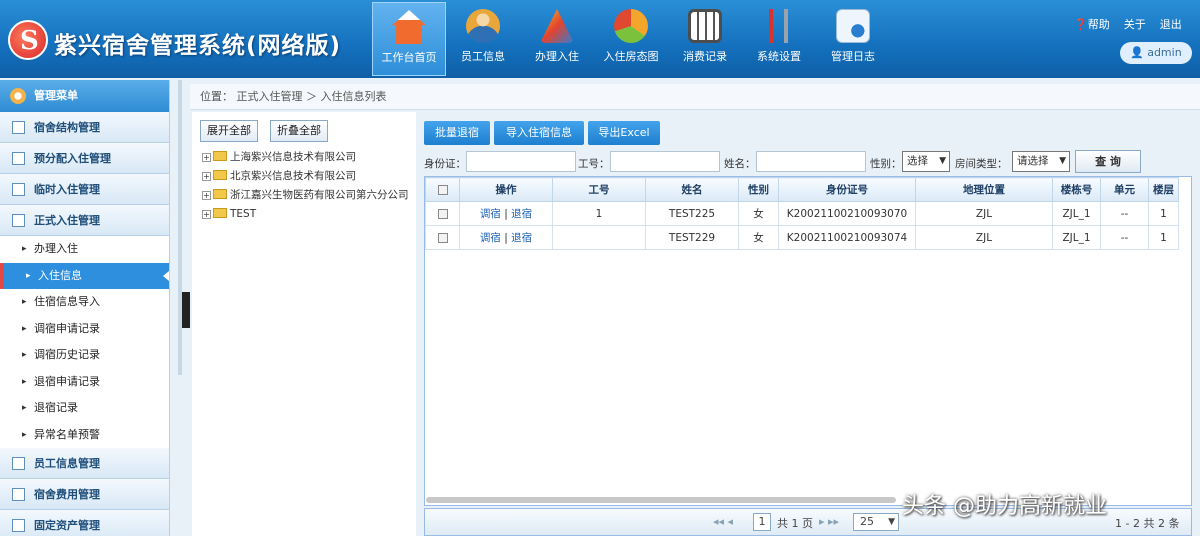  Describe the element at coordinates (84, 329) in the screenshot. I see `sidebar-item-transfer-requests: 调宿申请记录` at that location.